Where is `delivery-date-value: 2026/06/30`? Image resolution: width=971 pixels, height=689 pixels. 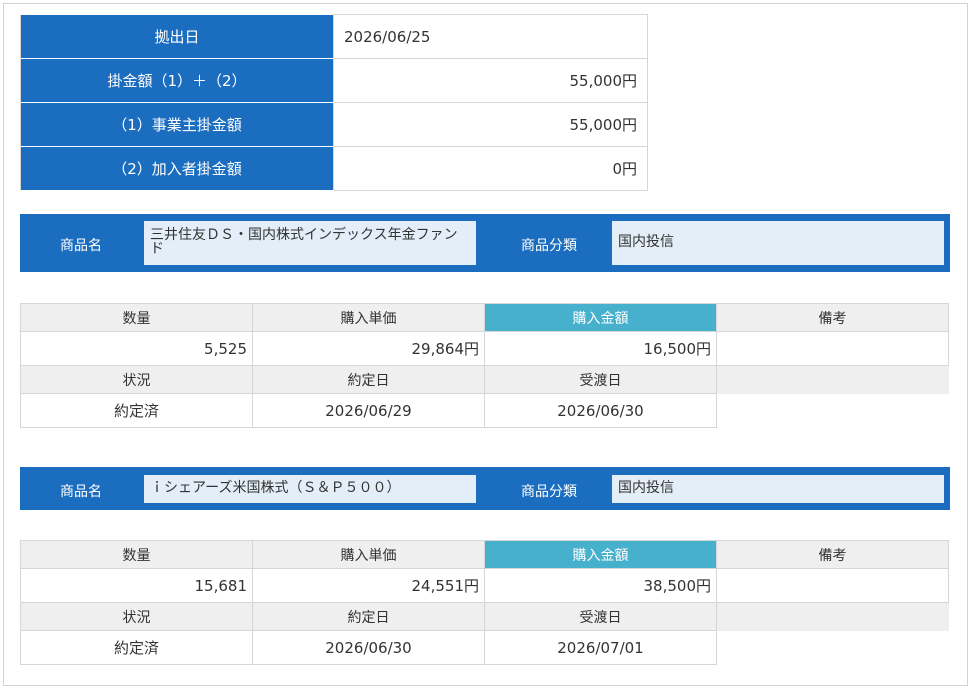 delivery-date-value: 2026/06/30 is located at coordinates (600, 410).